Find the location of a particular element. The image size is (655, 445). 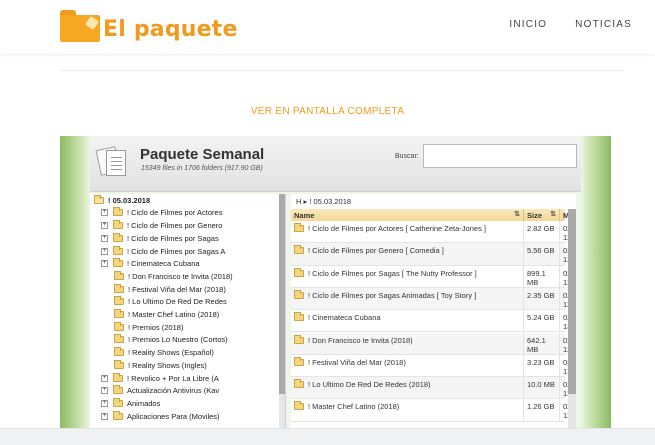

tree-item: + ! Cinemateca Cubana is located at coordinates (187, 263).